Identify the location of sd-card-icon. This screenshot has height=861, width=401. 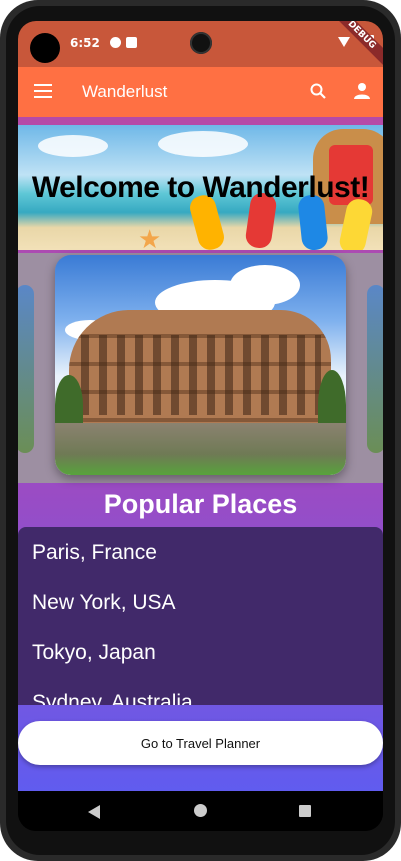
(131, 42).